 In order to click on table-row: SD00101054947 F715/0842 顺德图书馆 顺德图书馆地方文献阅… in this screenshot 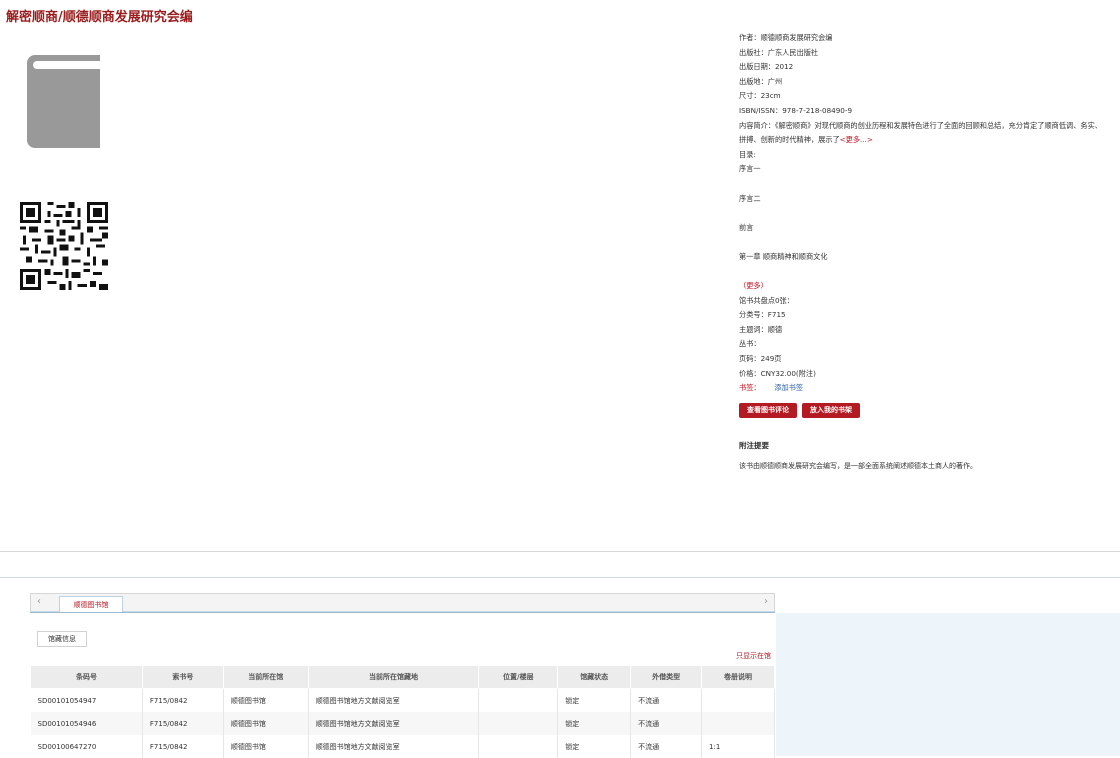, I will do `click(402, 700)`.